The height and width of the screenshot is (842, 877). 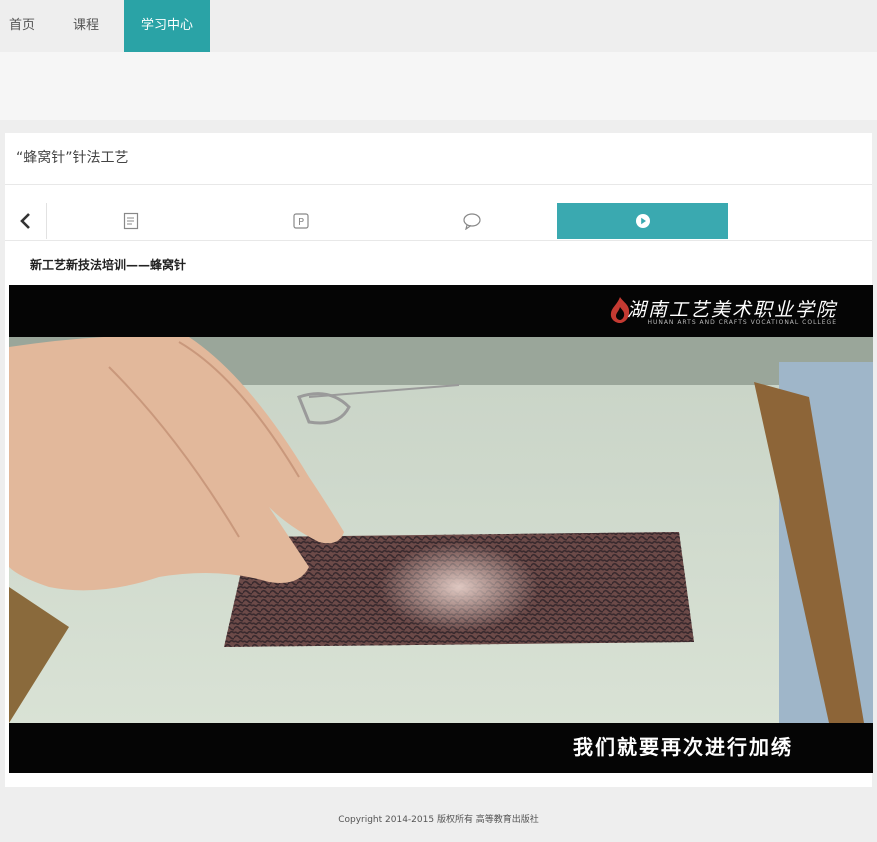 I want to click on tab-video, so click(x=642, y=221).